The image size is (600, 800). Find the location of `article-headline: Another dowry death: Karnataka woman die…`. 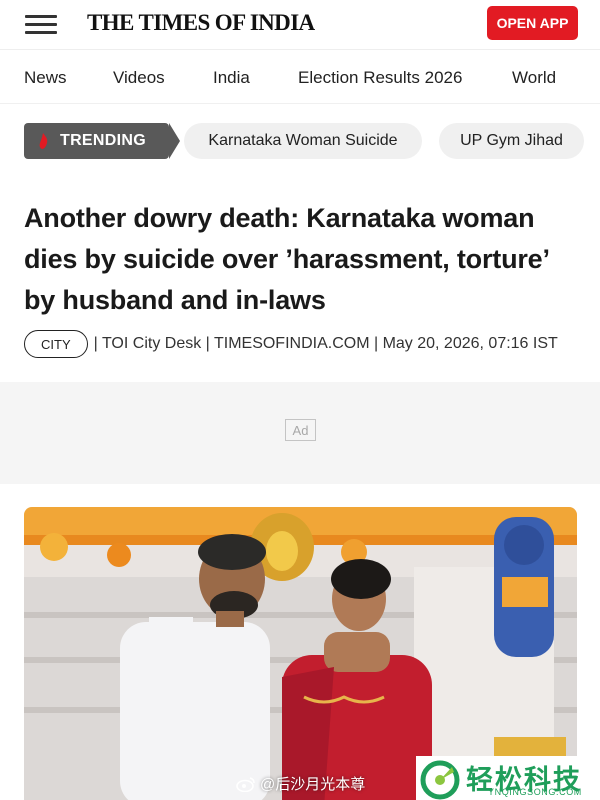

article-headline: Another dowry death: Karnataka woman die… is located at coordinates (286, 259).